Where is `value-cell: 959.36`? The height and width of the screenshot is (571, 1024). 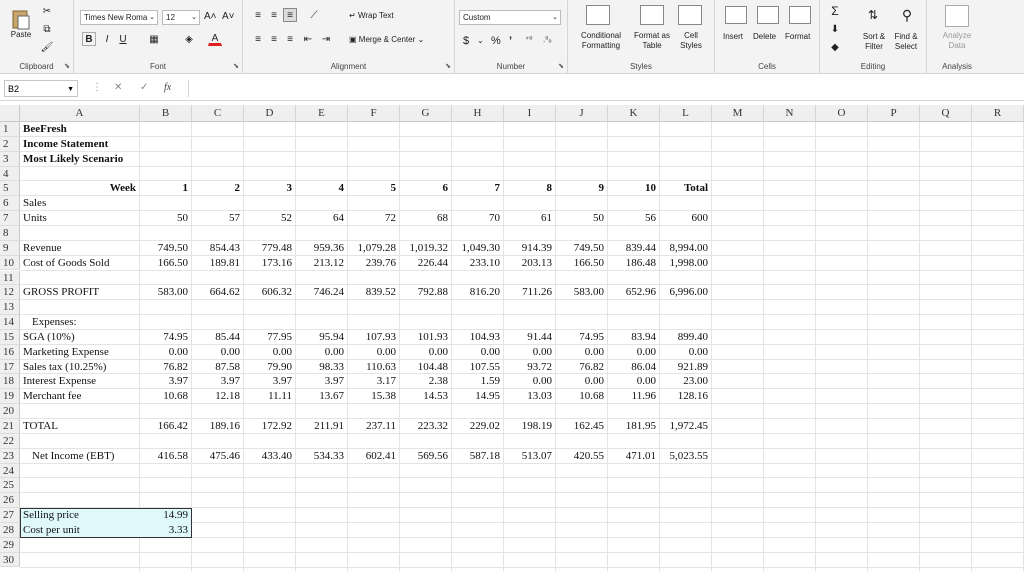 value-cell: 959.36 is located at coordinates (320, 248).